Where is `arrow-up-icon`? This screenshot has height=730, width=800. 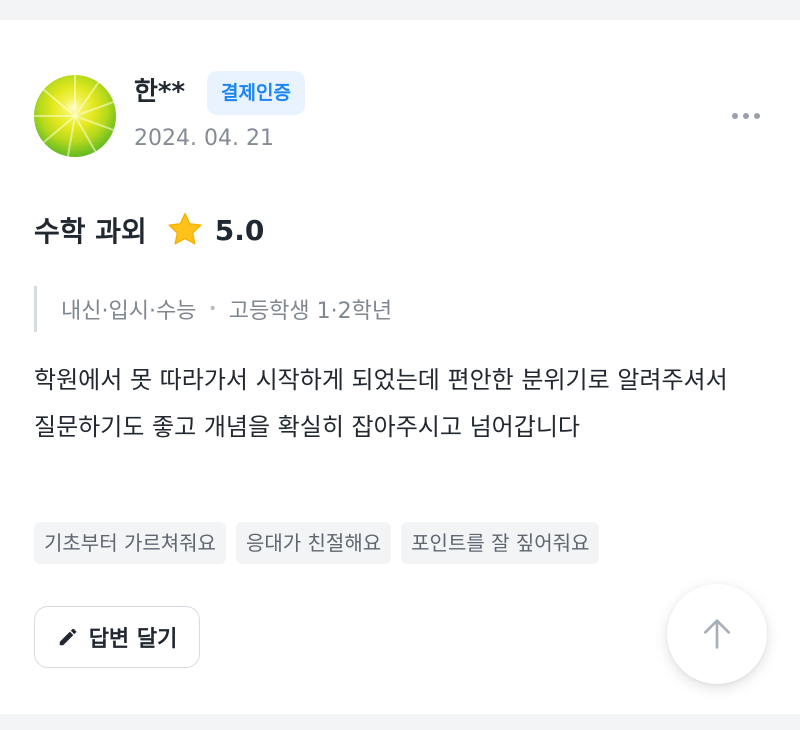
arrow-up-icon is located at coordinates (717, 634).